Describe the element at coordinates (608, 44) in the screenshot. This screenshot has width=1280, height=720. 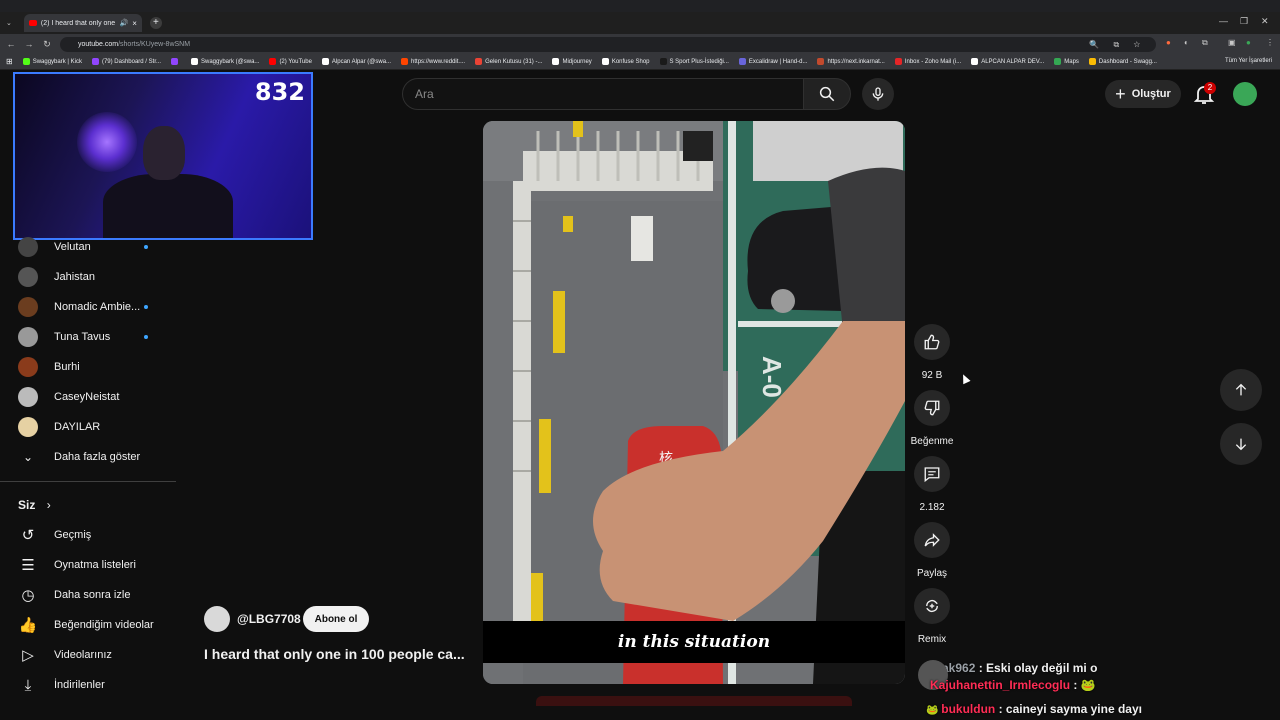
I see `url-field: youtube.com/shorts/KUyew-8wSNM 🔍 ⧉ ☆` at that location.